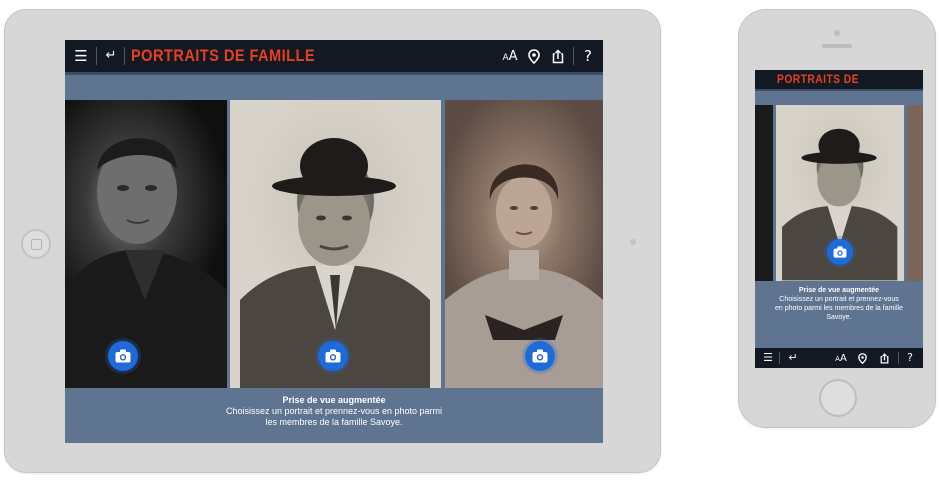  Describe the element at coordinates (334, 422) in the screenshot. I see `caption-line: les membres de la famille Savoye.` at that location.